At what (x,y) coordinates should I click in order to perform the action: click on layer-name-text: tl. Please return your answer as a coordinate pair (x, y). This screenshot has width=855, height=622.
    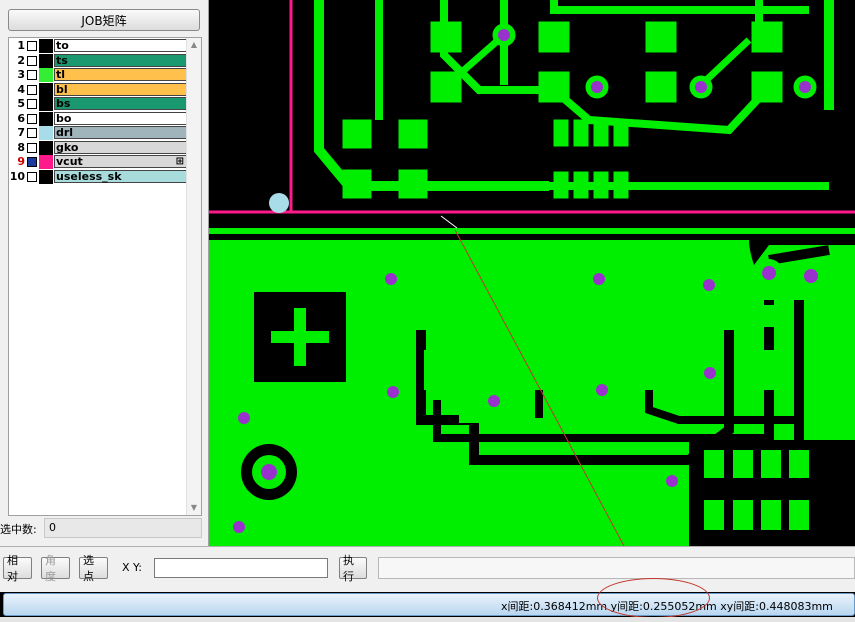
    Looking at the image, I should click on (61, 74).